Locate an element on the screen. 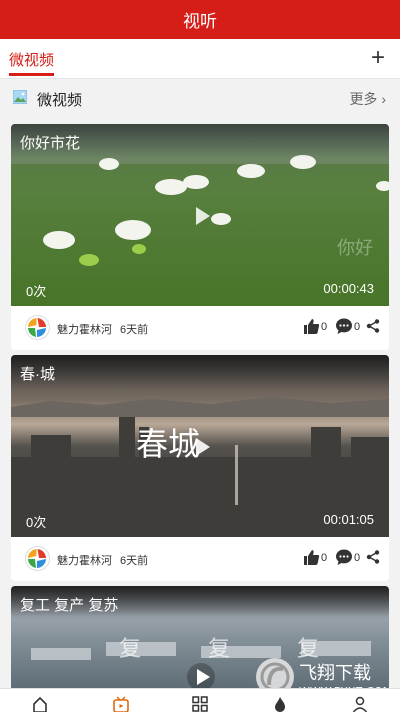 This screenshot has width=400, height=712. plus-icon: + is located at coordinates (377, 57).